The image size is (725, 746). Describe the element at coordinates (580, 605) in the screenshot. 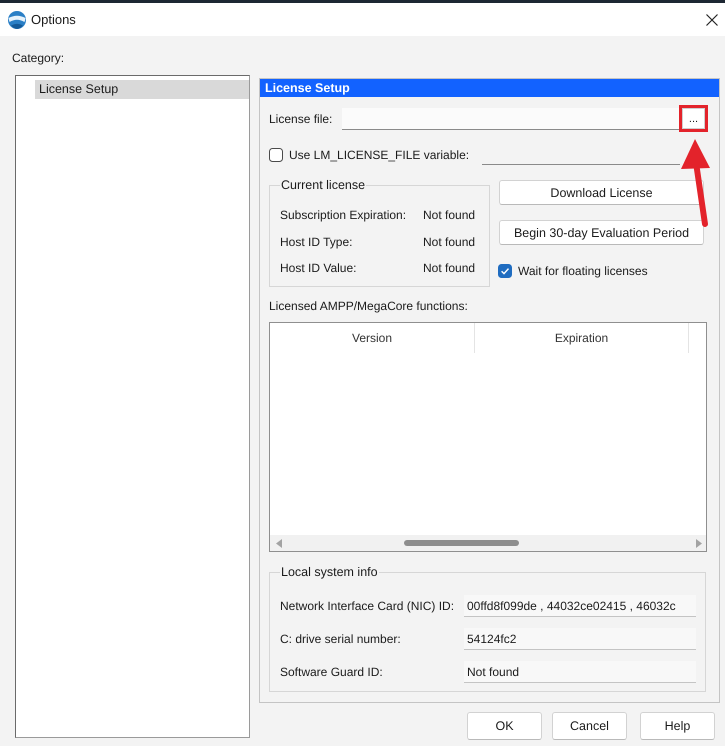

I see `value-field: 00ffd8f099de , 44032ce02415 , 46032c` at that location.